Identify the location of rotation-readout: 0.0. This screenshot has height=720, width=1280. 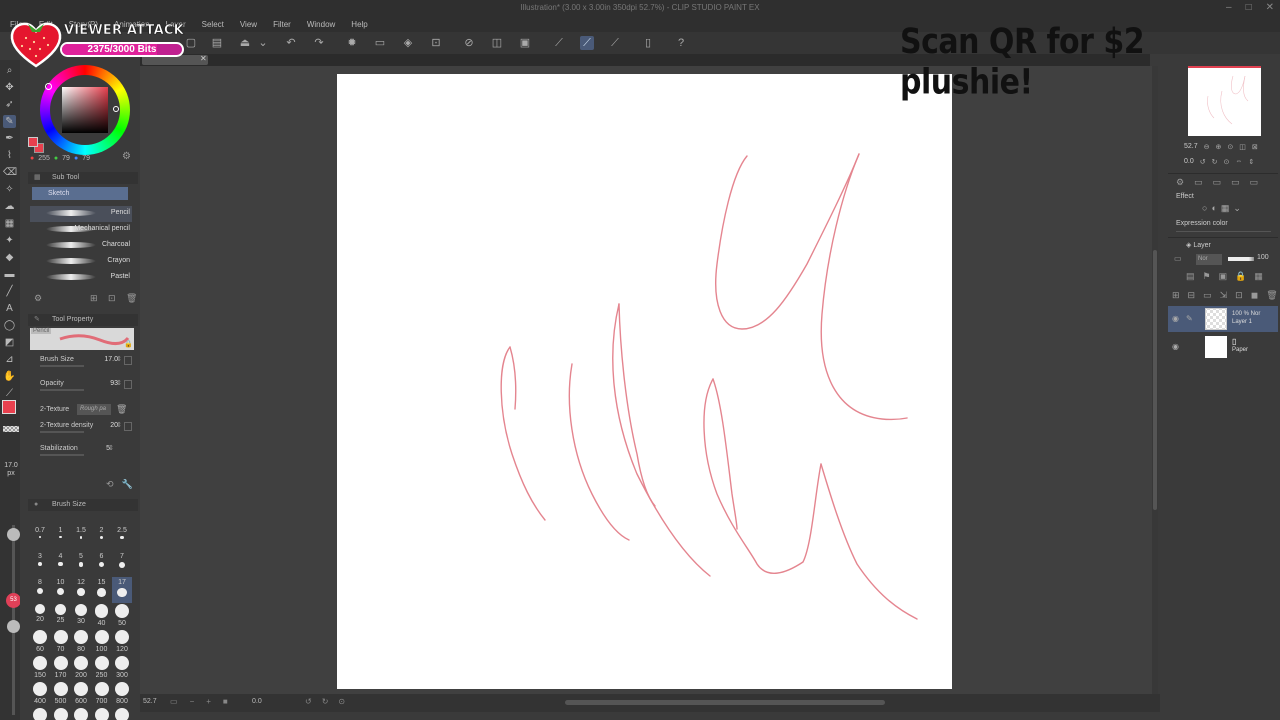
(257, 701).